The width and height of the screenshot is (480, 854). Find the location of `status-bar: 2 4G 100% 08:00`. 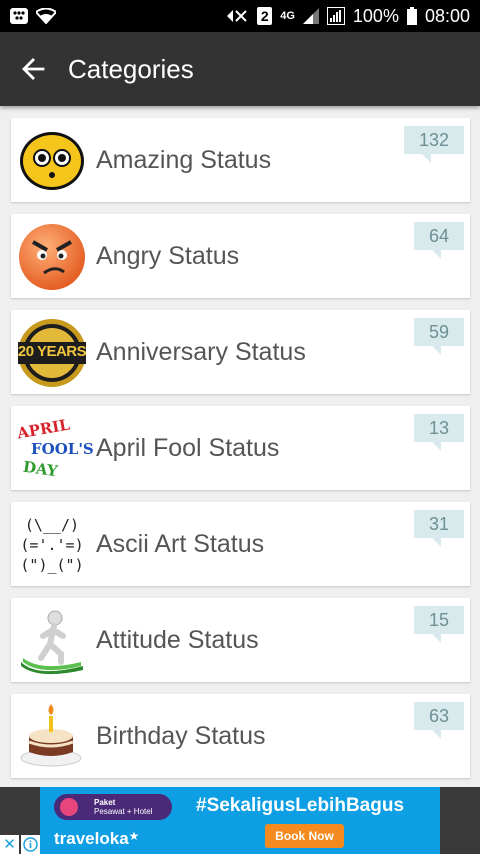

status-bar: 2 4G 100% 08:00 is located at coordinates (240, 16).